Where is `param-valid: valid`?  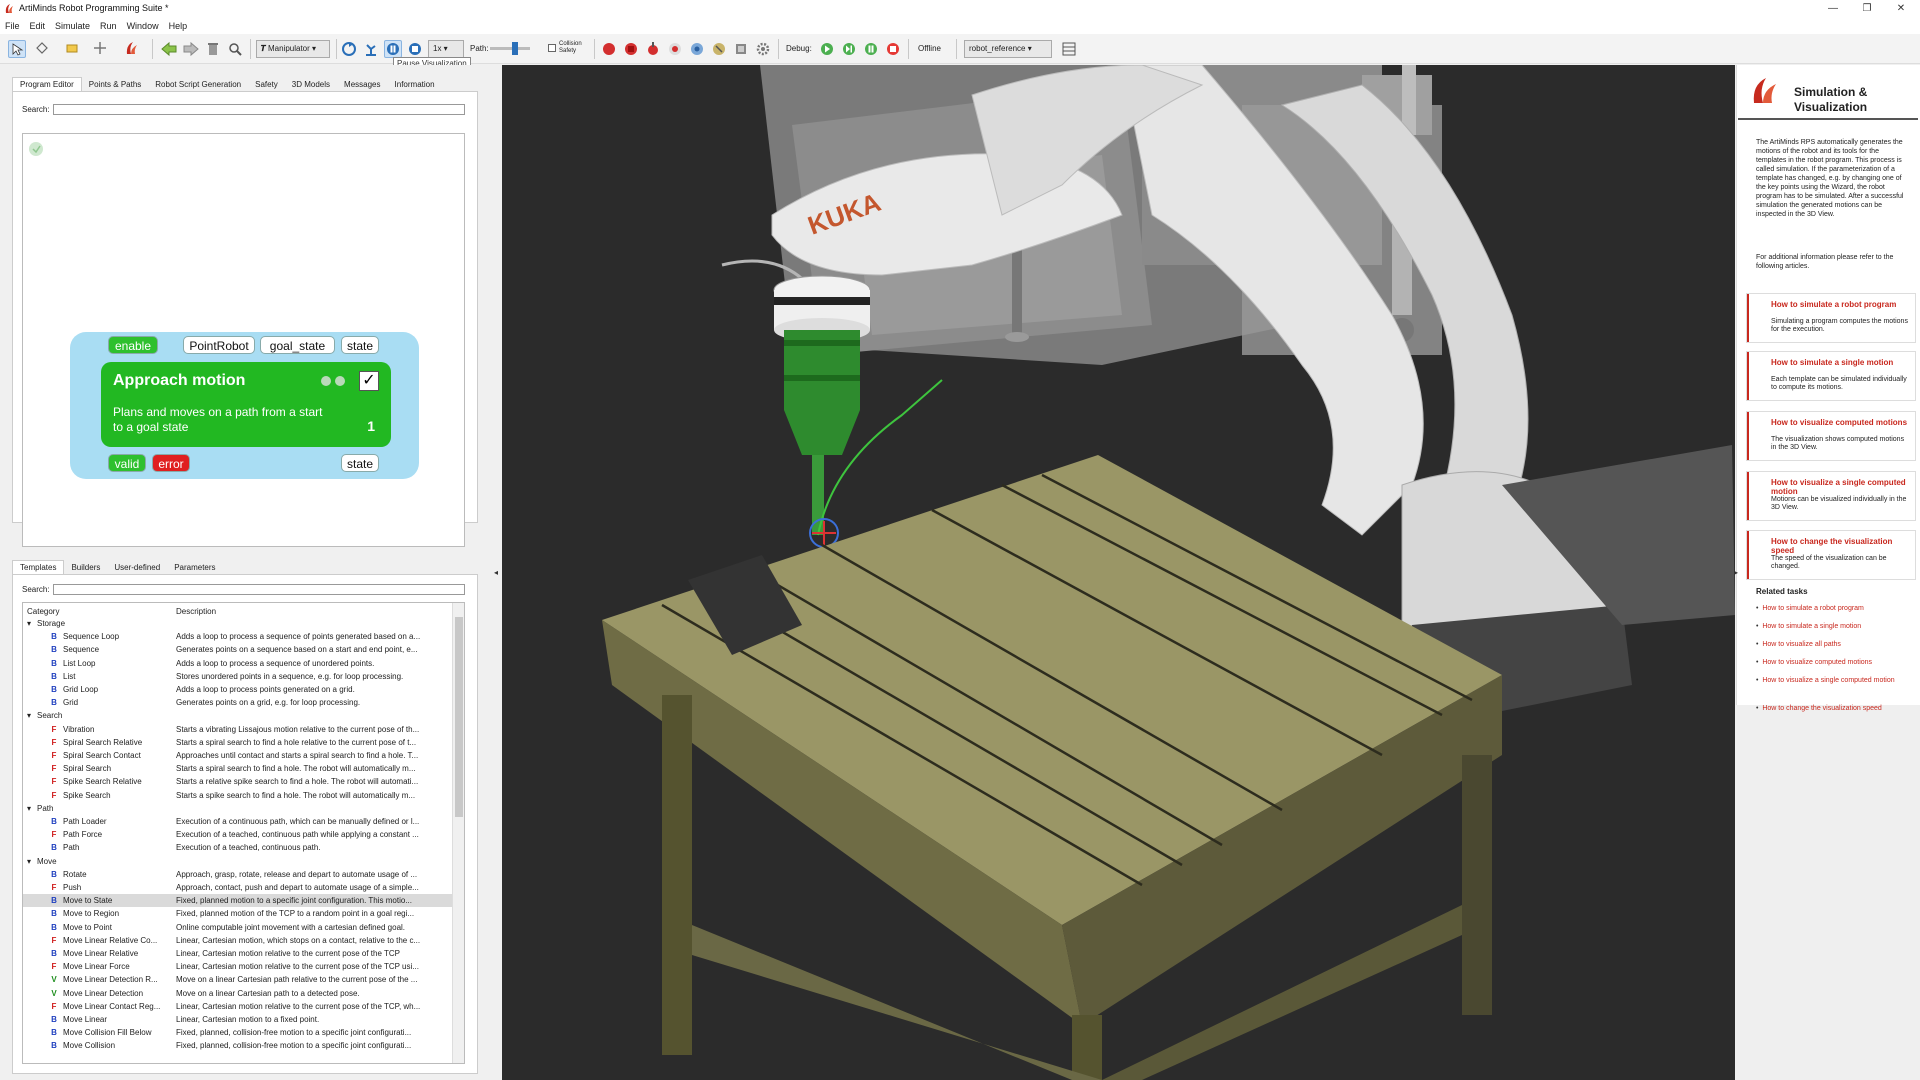
param-valid: valid is located at coordinates (127, 463).